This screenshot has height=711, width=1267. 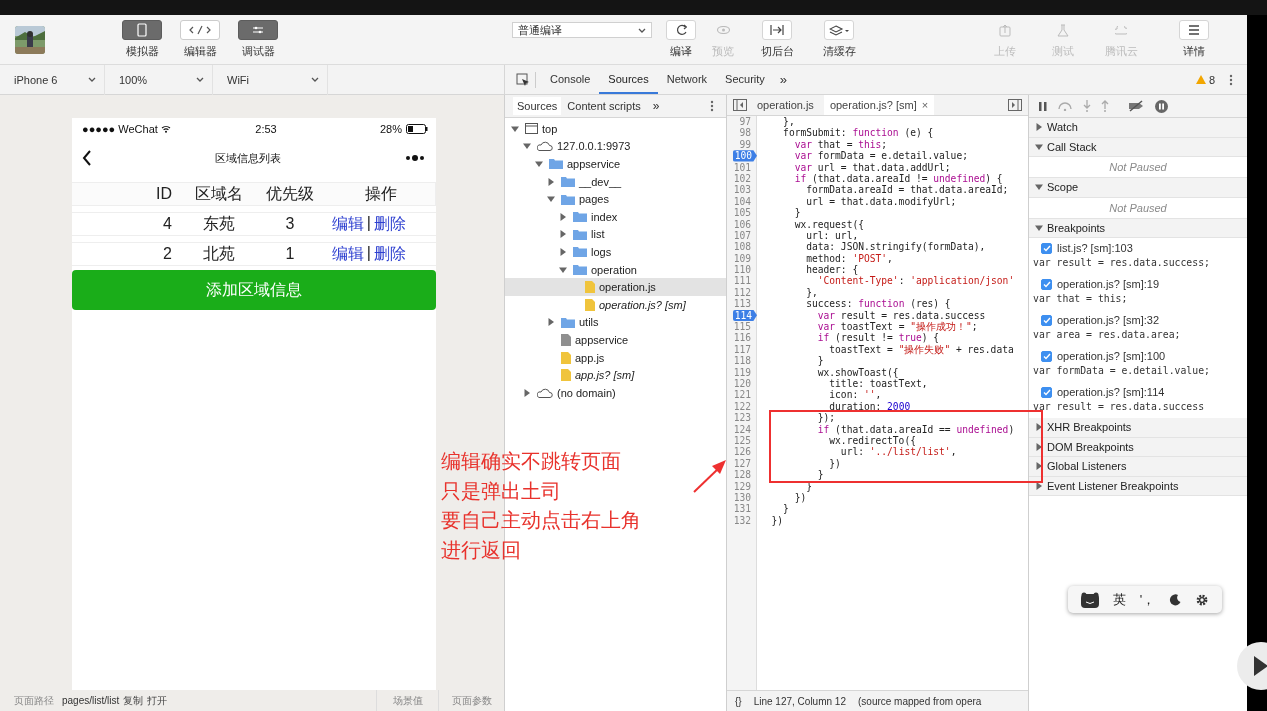 I want to click on code-line: duration: 2000, so click(x=869, y=406).